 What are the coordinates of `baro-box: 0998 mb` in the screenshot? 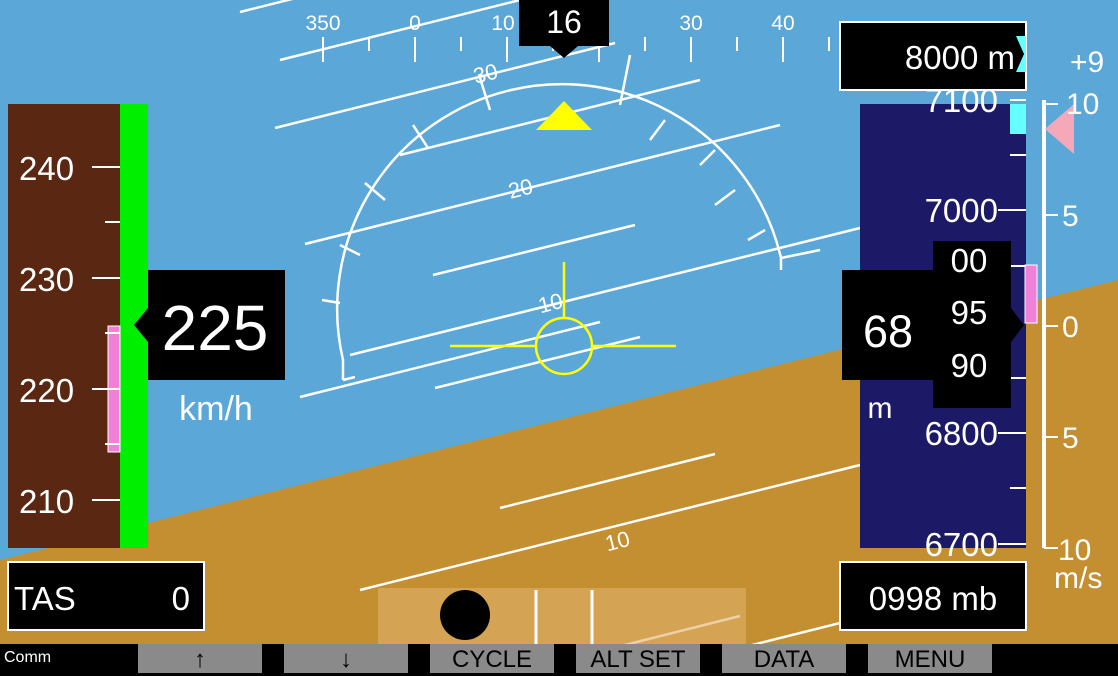 It's located at (933, 596).